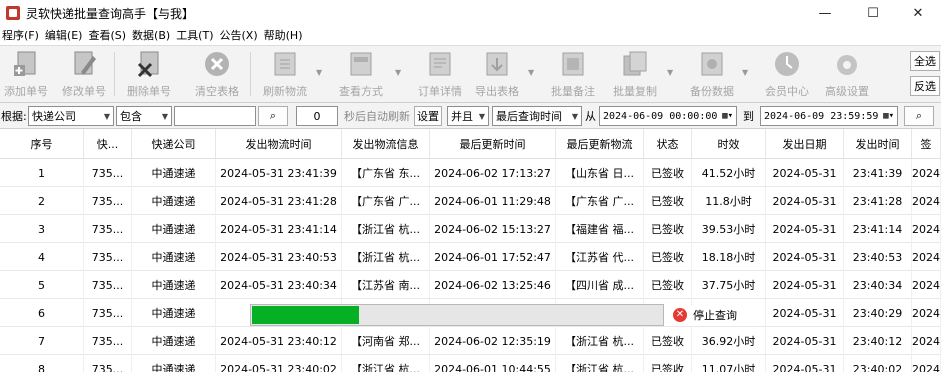  What do you see at coordinates (42, 144) in the screenshot?
I see `column-header: 序号` at bounding box center [42, 144].